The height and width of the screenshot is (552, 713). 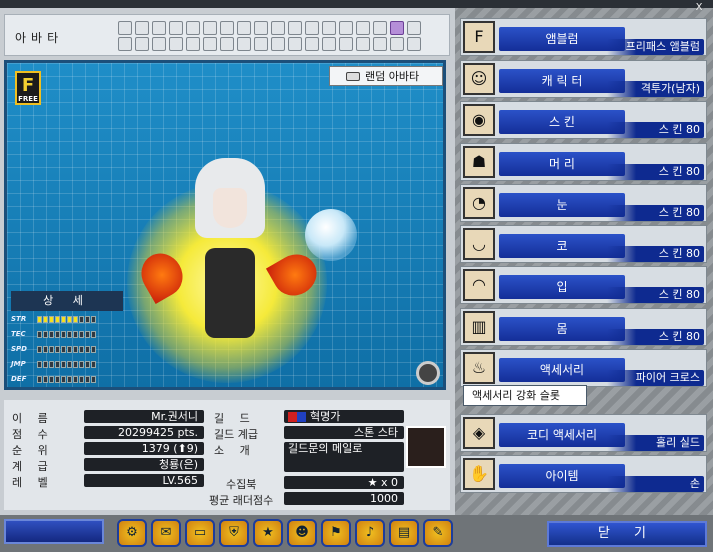 What do you see at coordinates (583, 327) in the screenshot?
I see `menu-row-body: ▥ 몸 스 킨 80` at bounding box center [583, 327].